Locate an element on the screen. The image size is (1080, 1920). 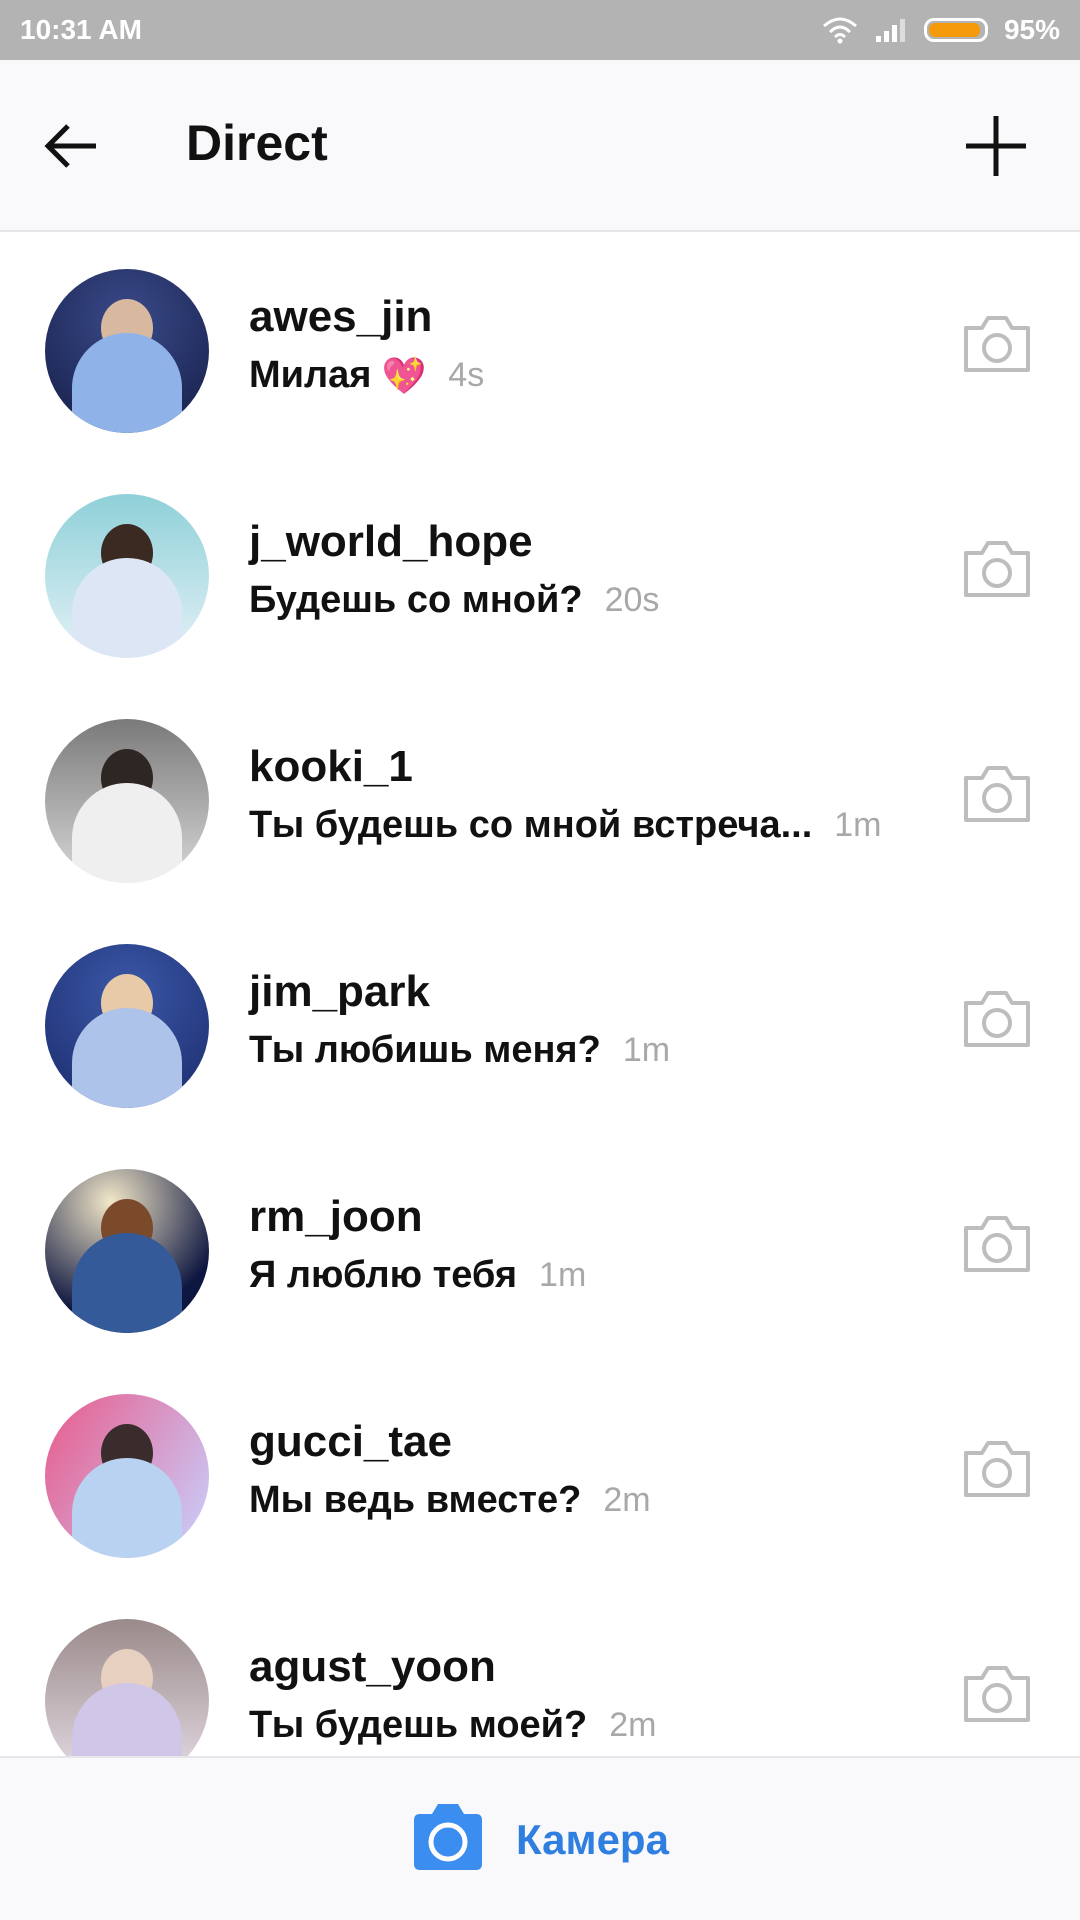
message-text: Ты будешь моей? is located at coordinates (418, 1725).